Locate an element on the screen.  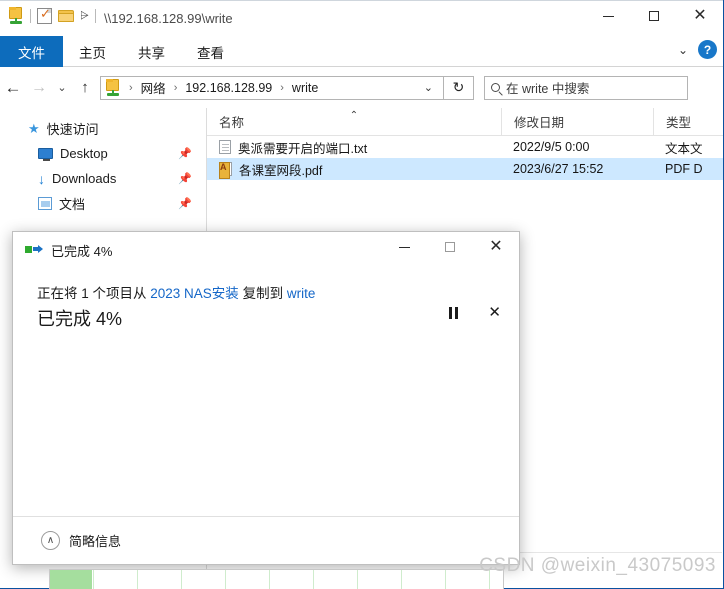
help-button: ? is located at coordinates (707, 49).